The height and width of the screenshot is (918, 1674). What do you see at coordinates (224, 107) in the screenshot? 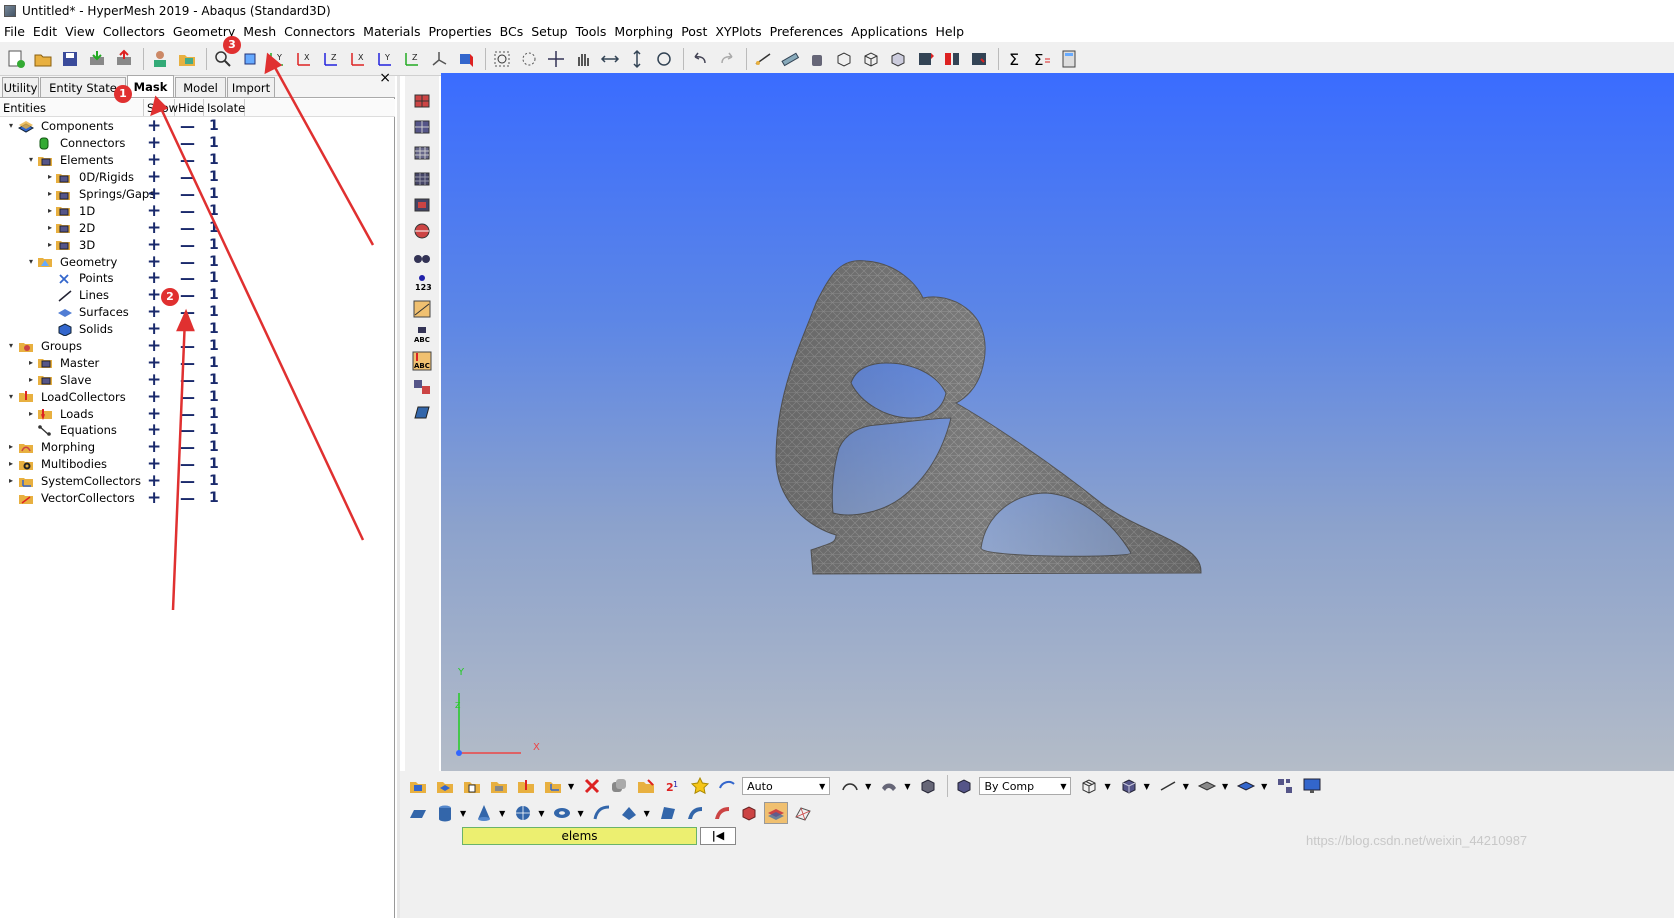
I see `column-isolate: Isolate` at bounding box center [224, 107].